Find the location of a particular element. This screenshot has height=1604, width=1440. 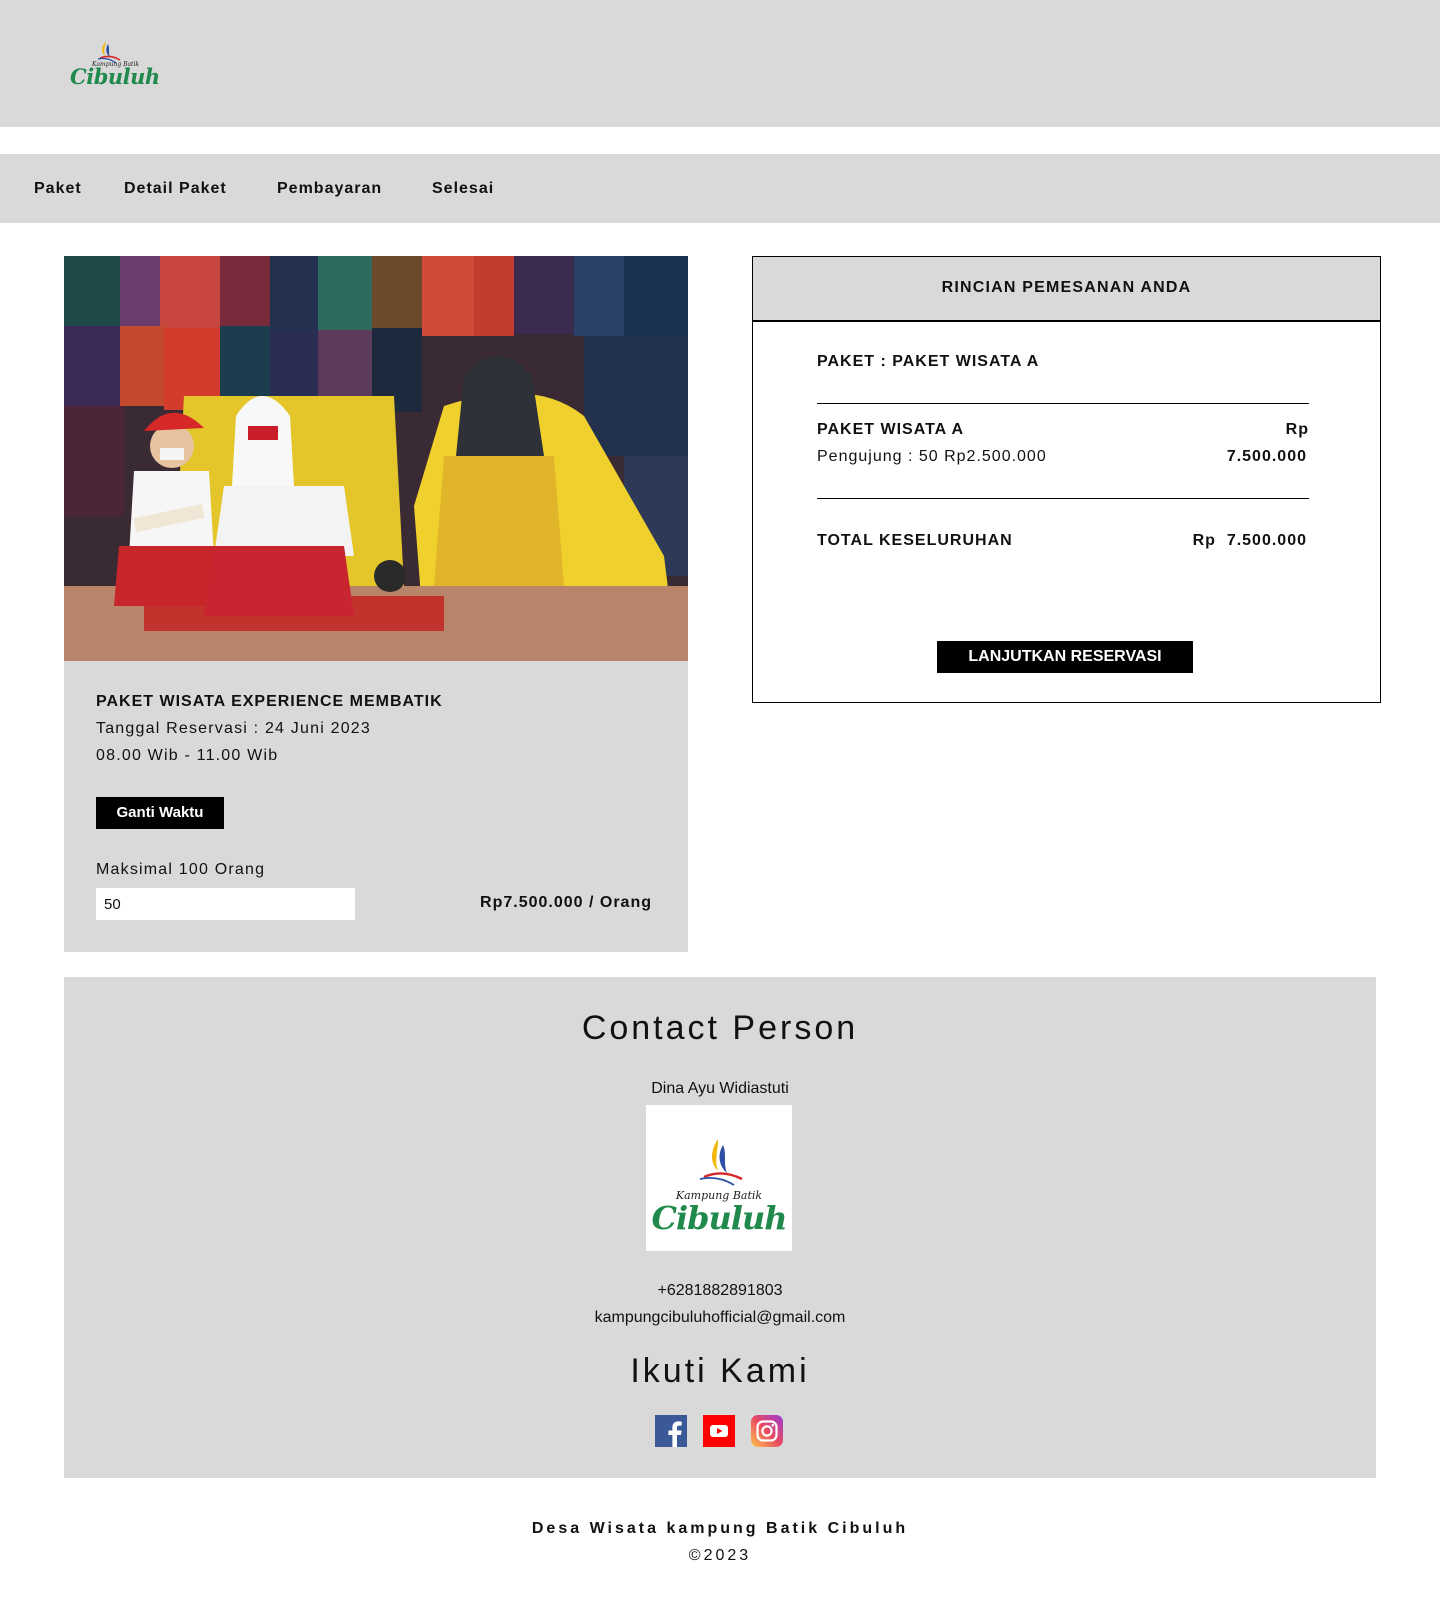

contact-logo: Kampung Batik Cibuluh is located at coordinates (719, 1178).